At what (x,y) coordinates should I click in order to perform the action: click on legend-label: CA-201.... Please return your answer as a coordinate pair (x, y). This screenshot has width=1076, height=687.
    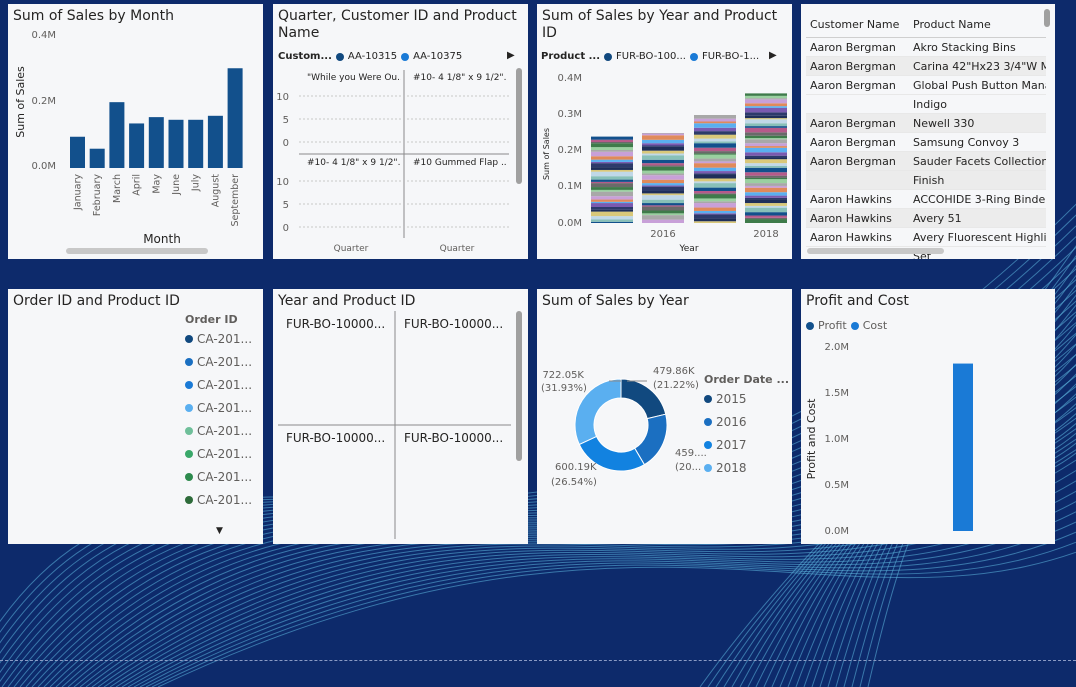
    Looking at the image, I should click on (225, 385).